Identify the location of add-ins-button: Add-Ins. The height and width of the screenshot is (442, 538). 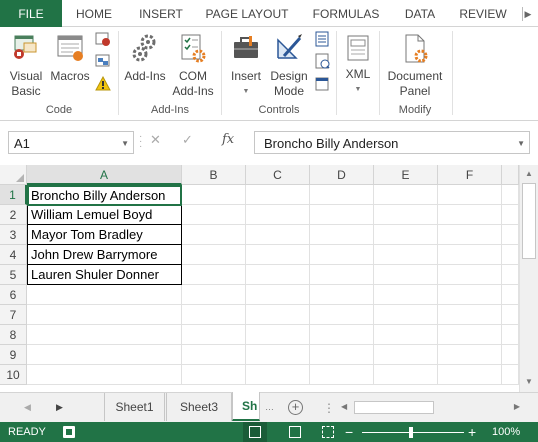
(145, 65).